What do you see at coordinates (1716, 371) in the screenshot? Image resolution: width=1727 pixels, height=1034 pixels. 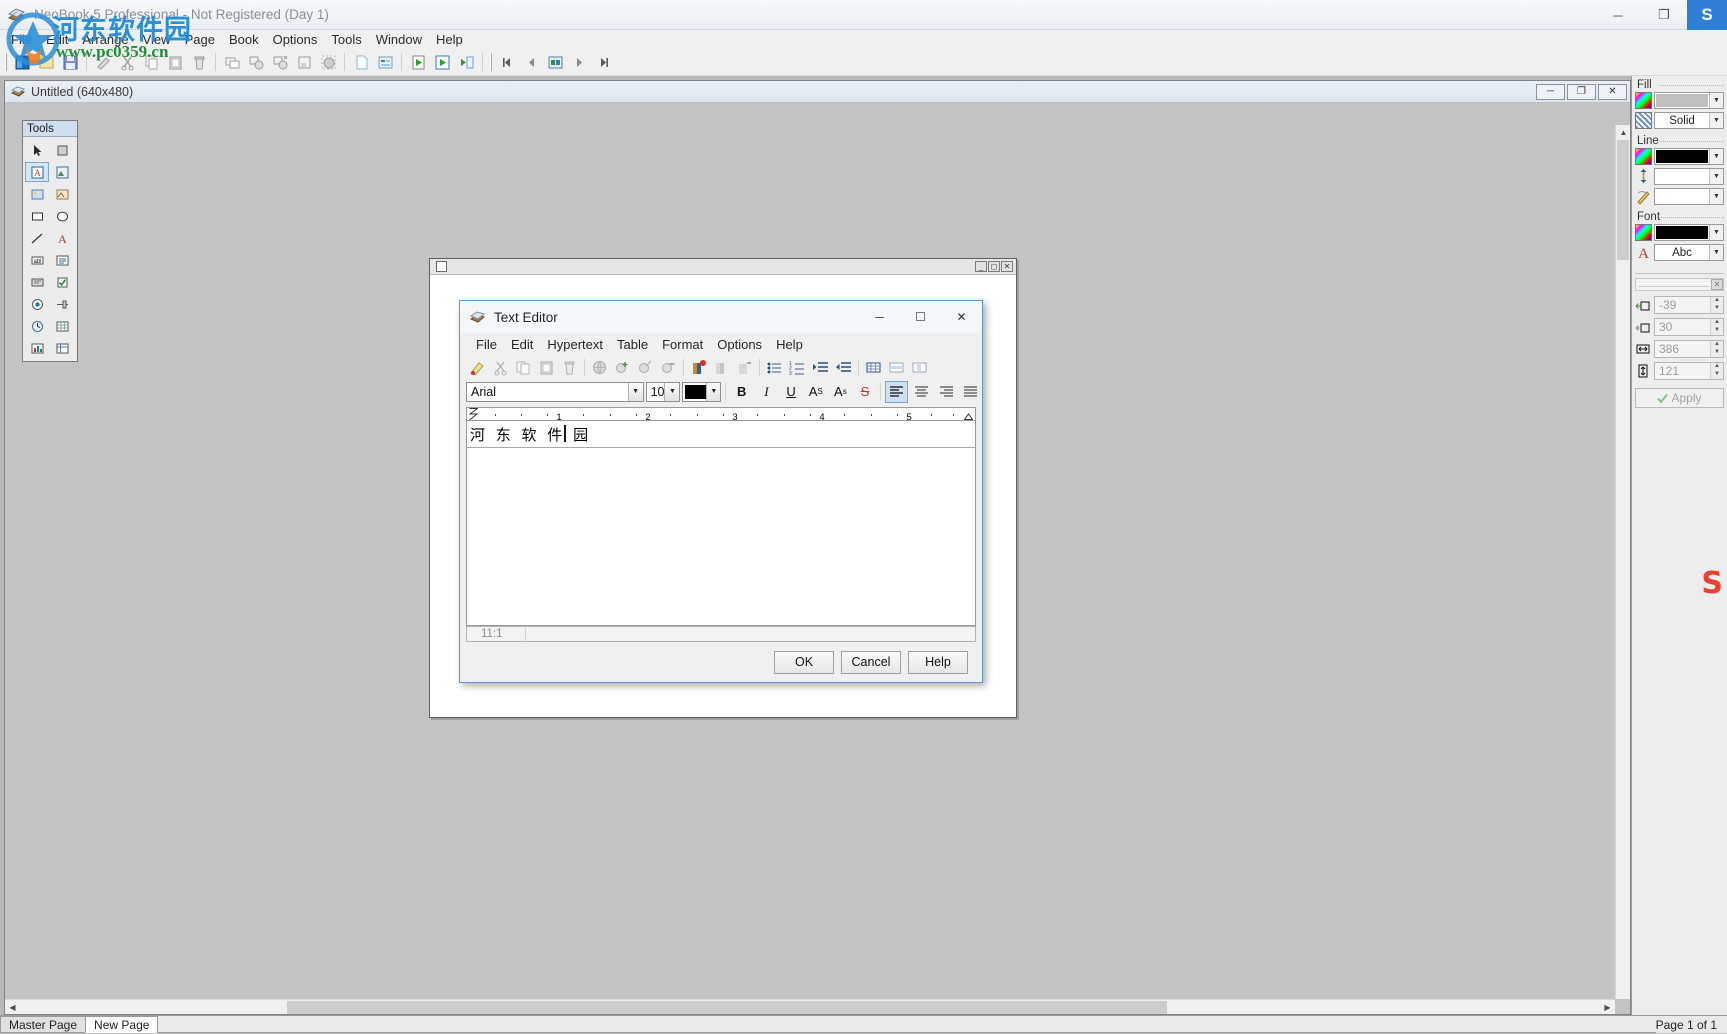 I see `height-stepper: ▲ ▼` at bounding box center [1716, 371].